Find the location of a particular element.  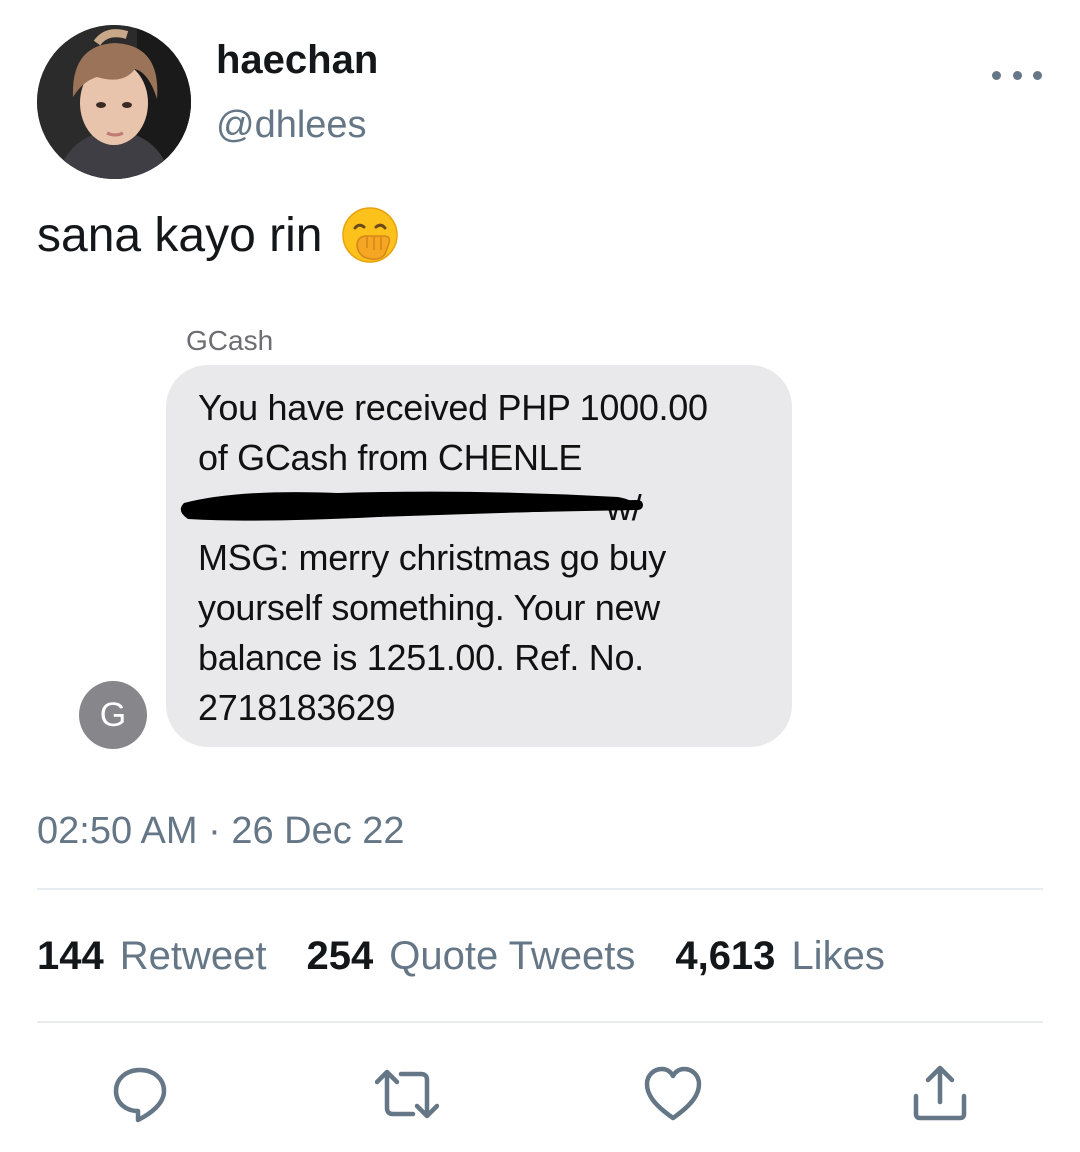

retweet-count: 144 Retweet is located at coordinates (152, 956).